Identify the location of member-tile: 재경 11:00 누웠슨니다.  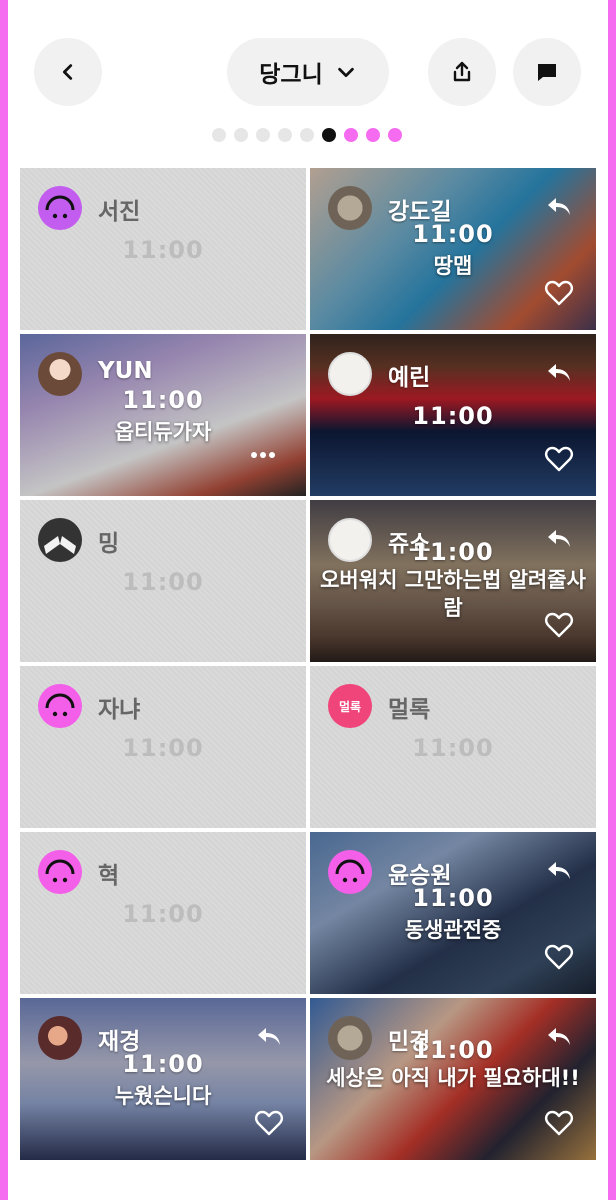
(163, 1079).